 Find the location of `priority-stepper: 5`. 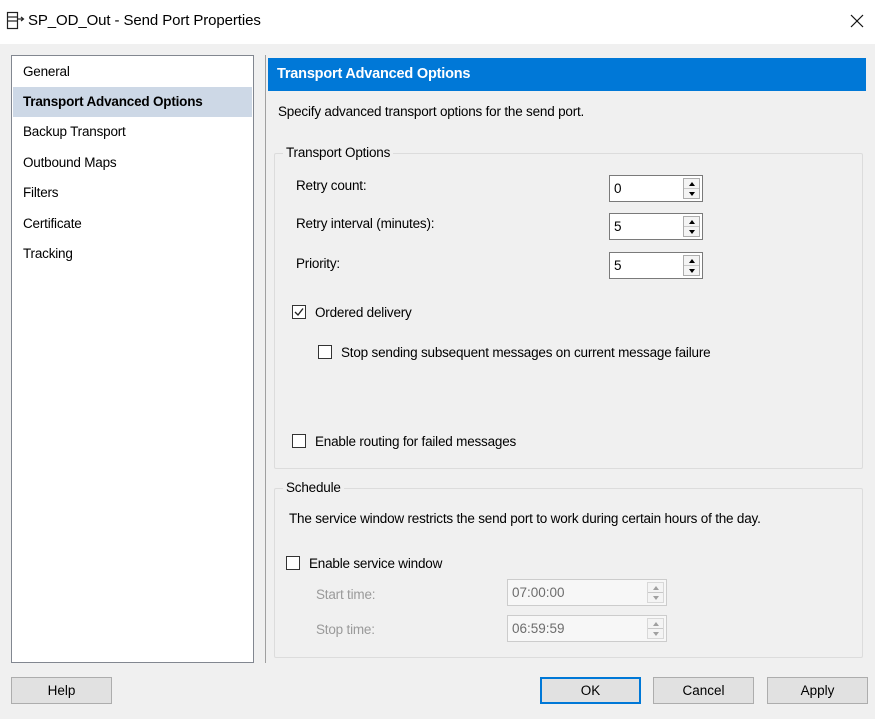

priority-stepper: 5 is located at coordinates (656, 265).